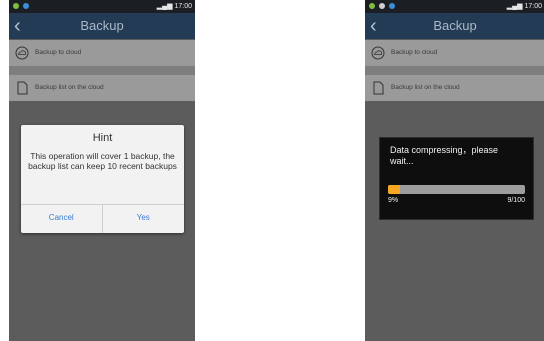  What do you see at coordinates (516, 200) in the screenshot?
I see `progress-count: 9/100` at bounding box center [516, 200].